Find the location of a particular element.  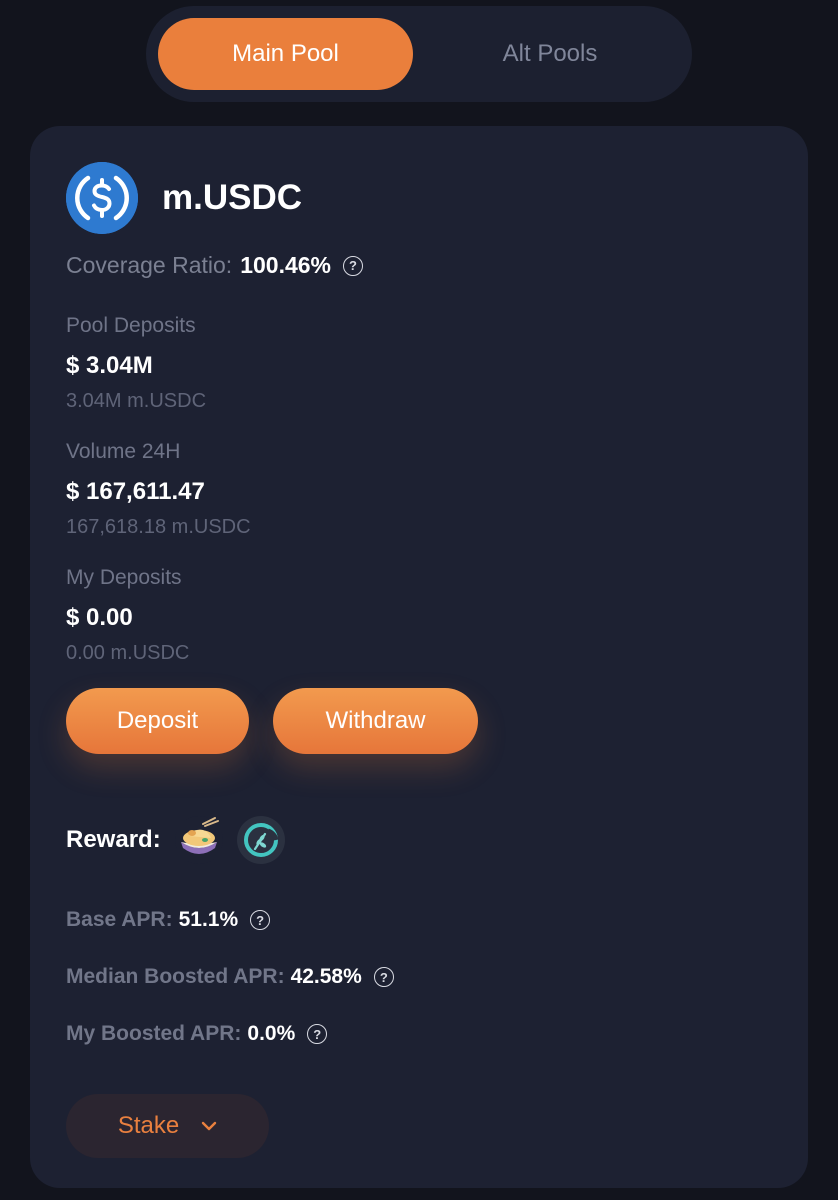

chevron-down-icon is located at coordinates (209, 1126).